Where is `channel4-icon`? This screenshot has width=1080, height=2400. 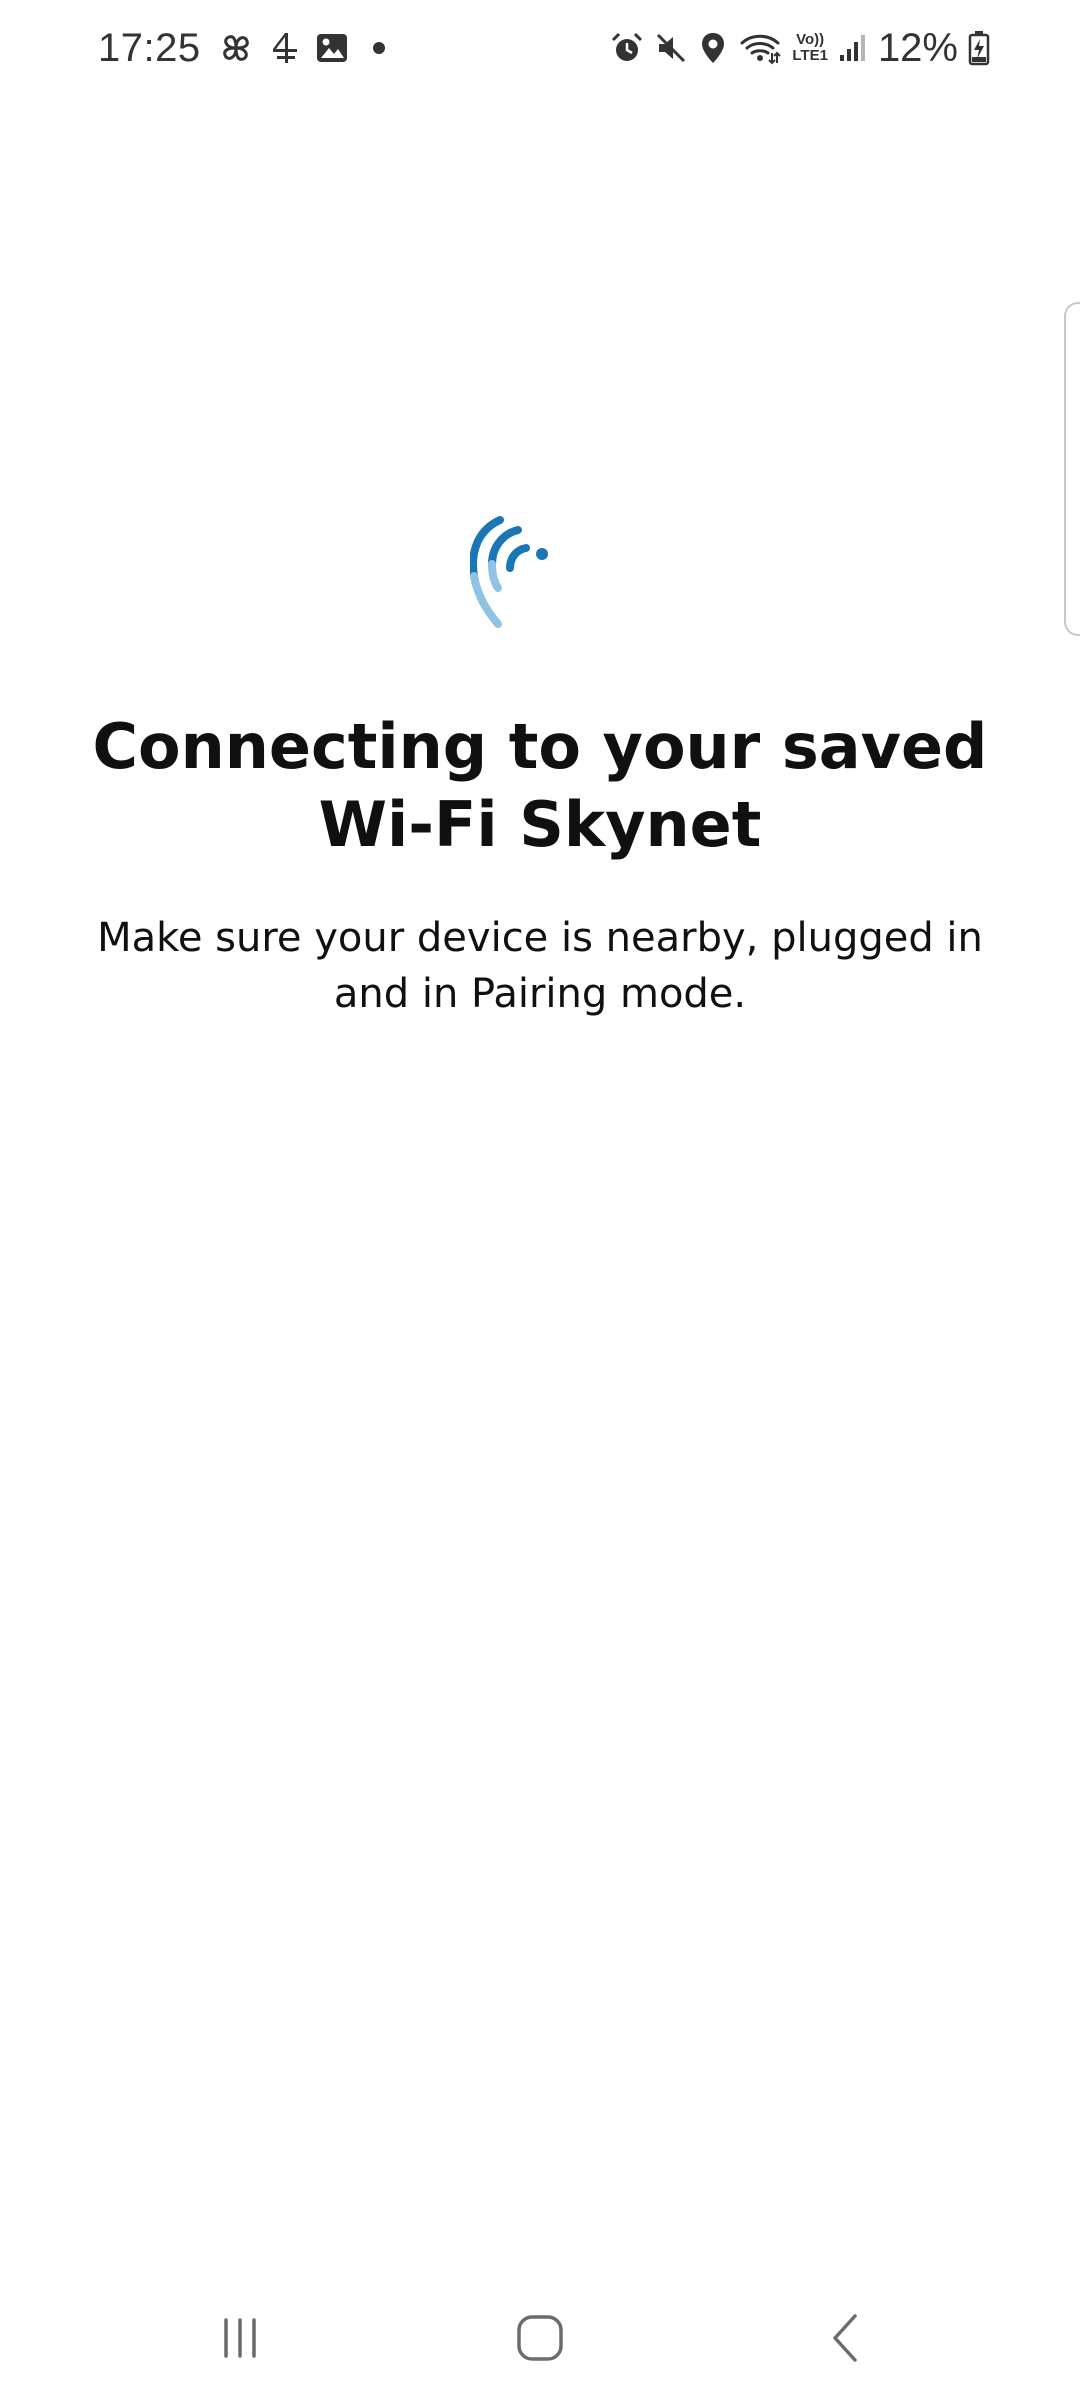
channel4-icon is located at coordinates (285, 48).